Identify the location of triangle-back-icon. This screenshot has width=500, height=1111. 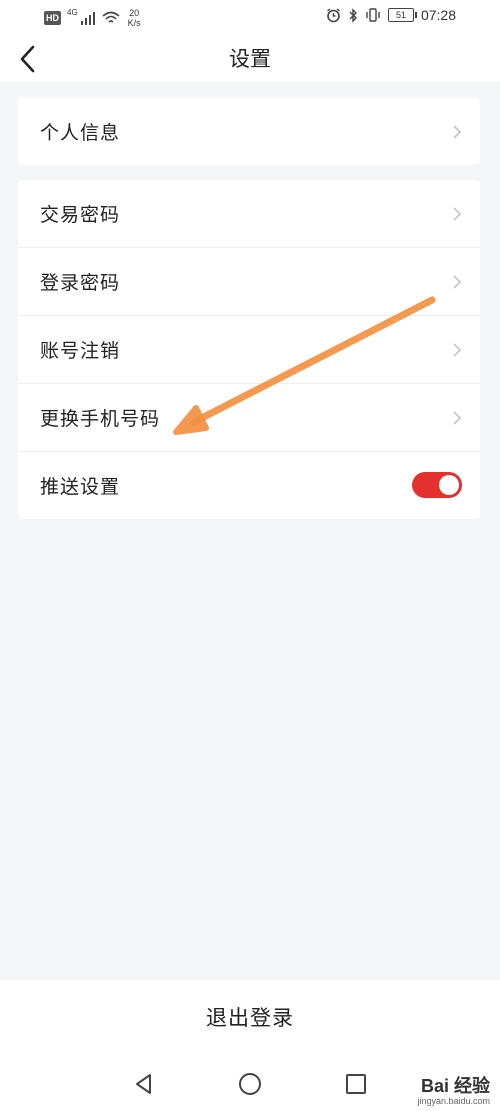
(143, 1084).